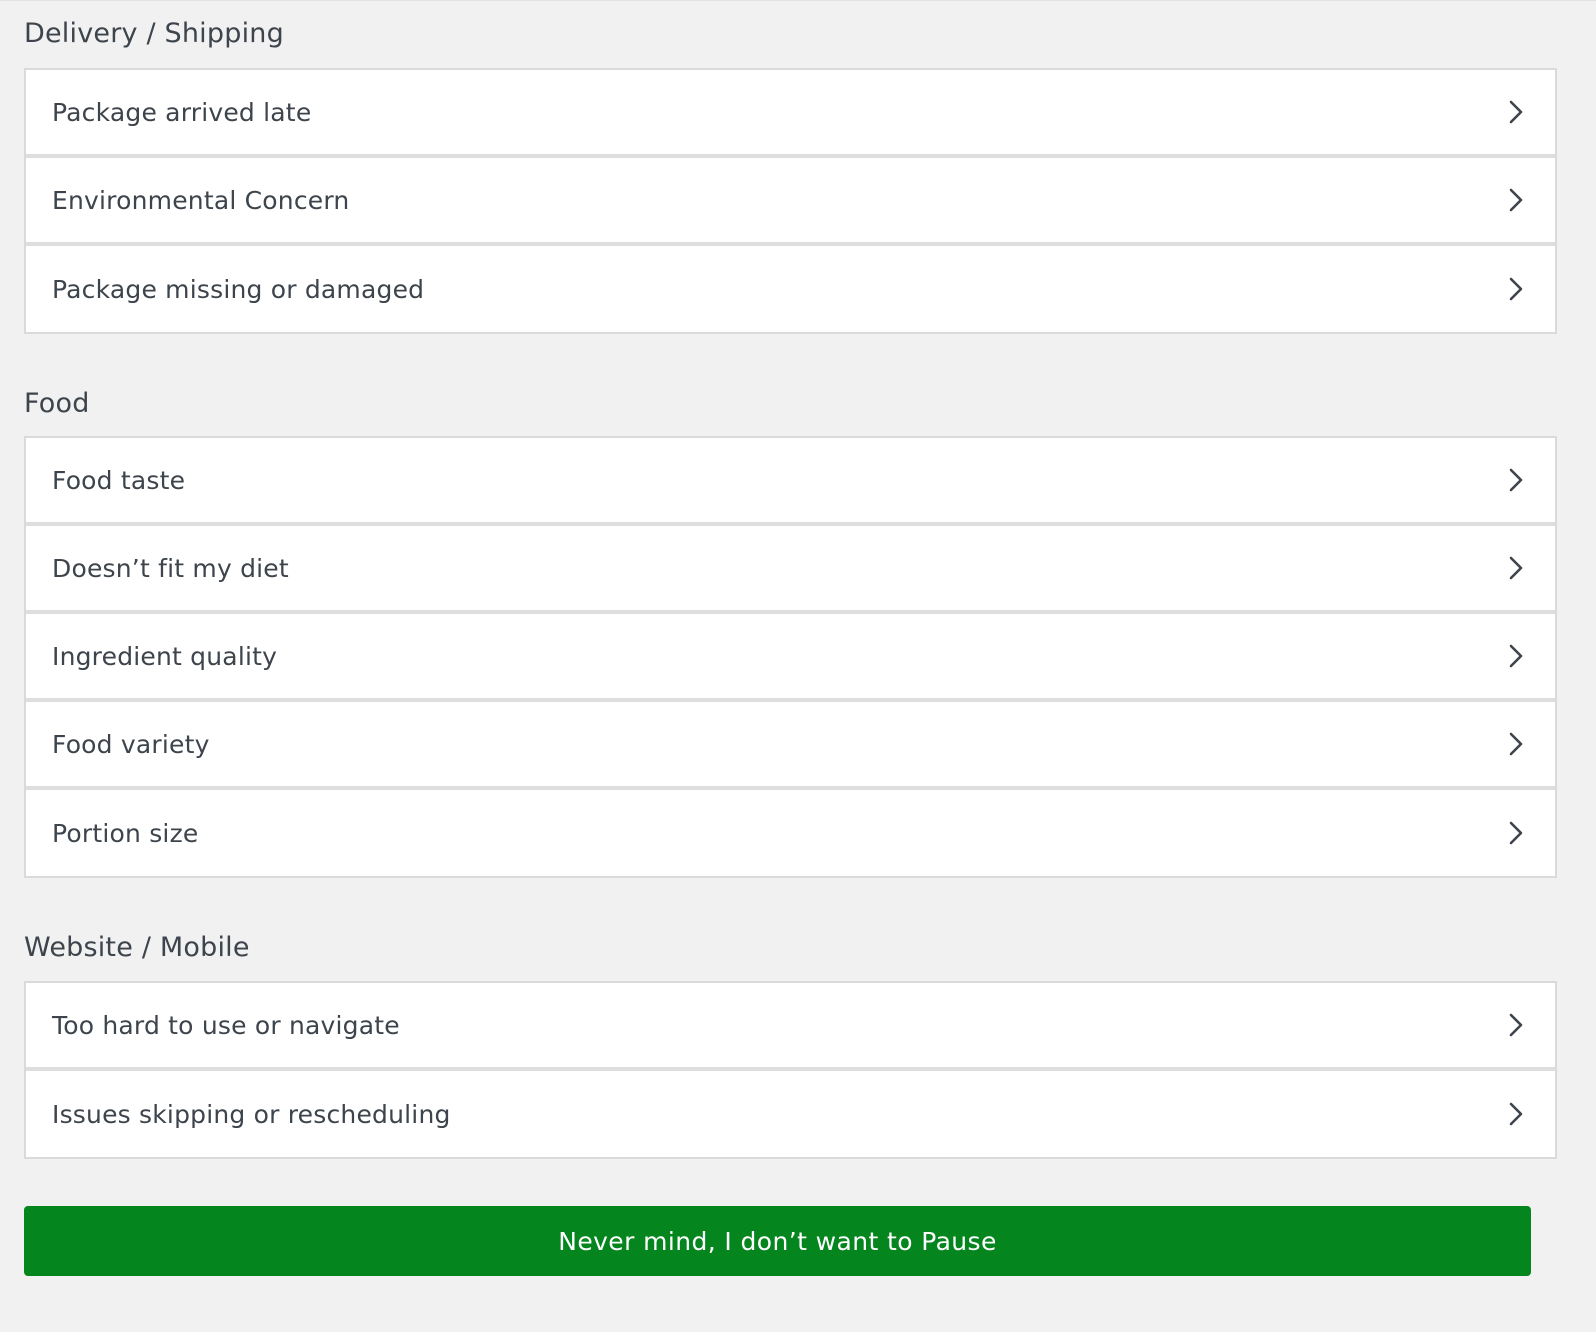 The width and height of the screenshot is (1596, 1332). What do you see at coordinates (777, 1241) in the screenshot?
I see `never-mind-button: Never mind, I don’t want to Pause` at bounding box center [777, 1241].